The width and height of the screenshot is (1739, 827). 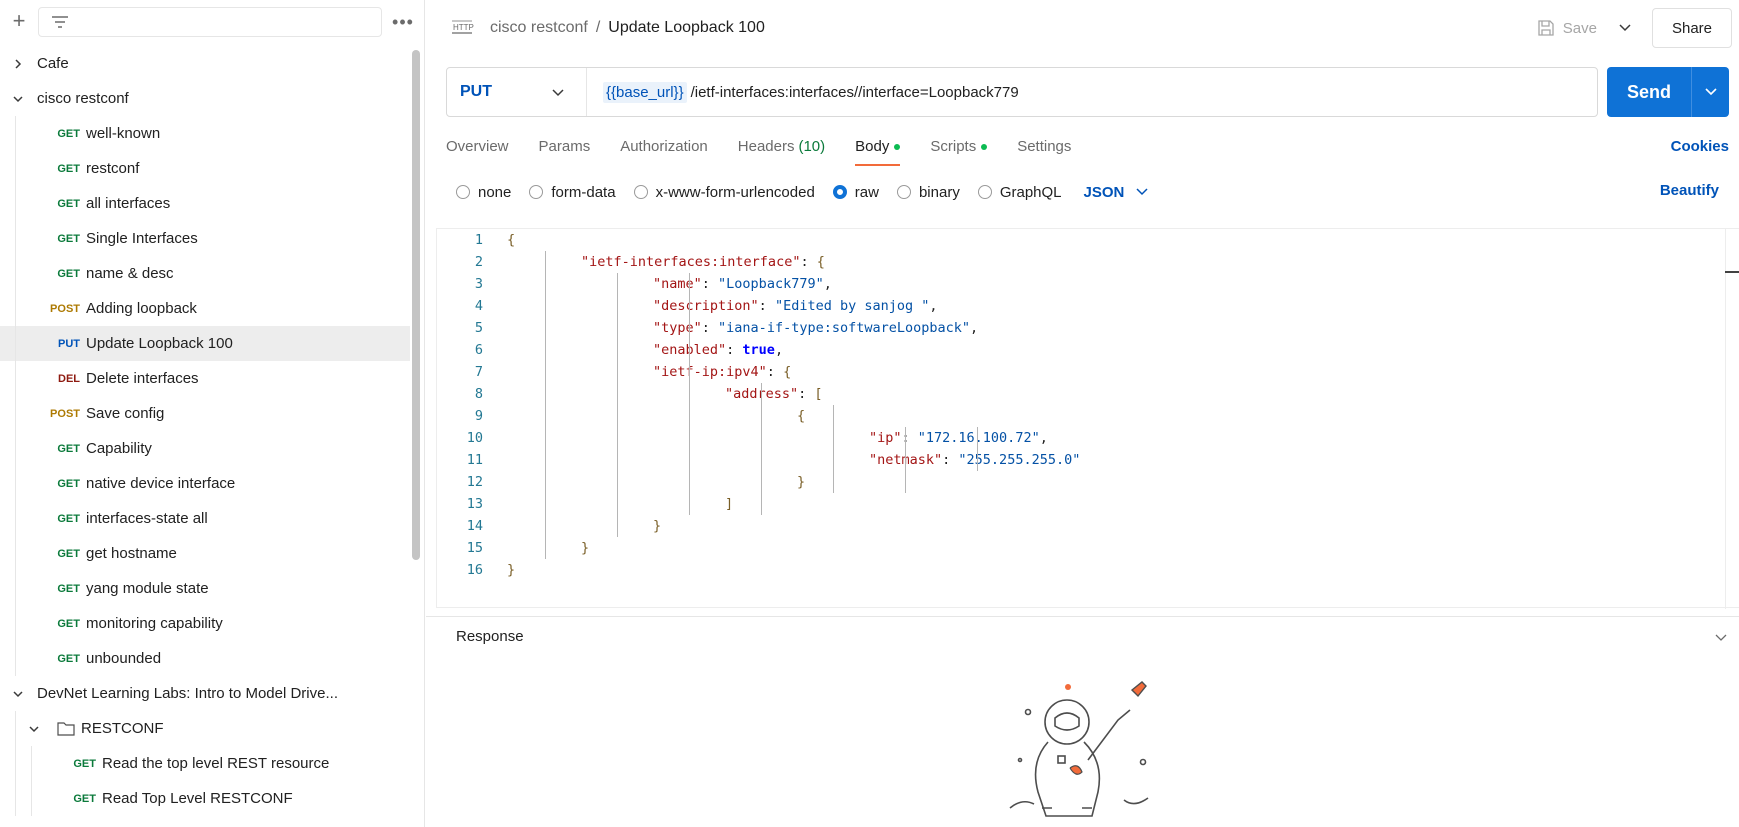 I want to click on line-number: 9, so click(x=478, y=416).